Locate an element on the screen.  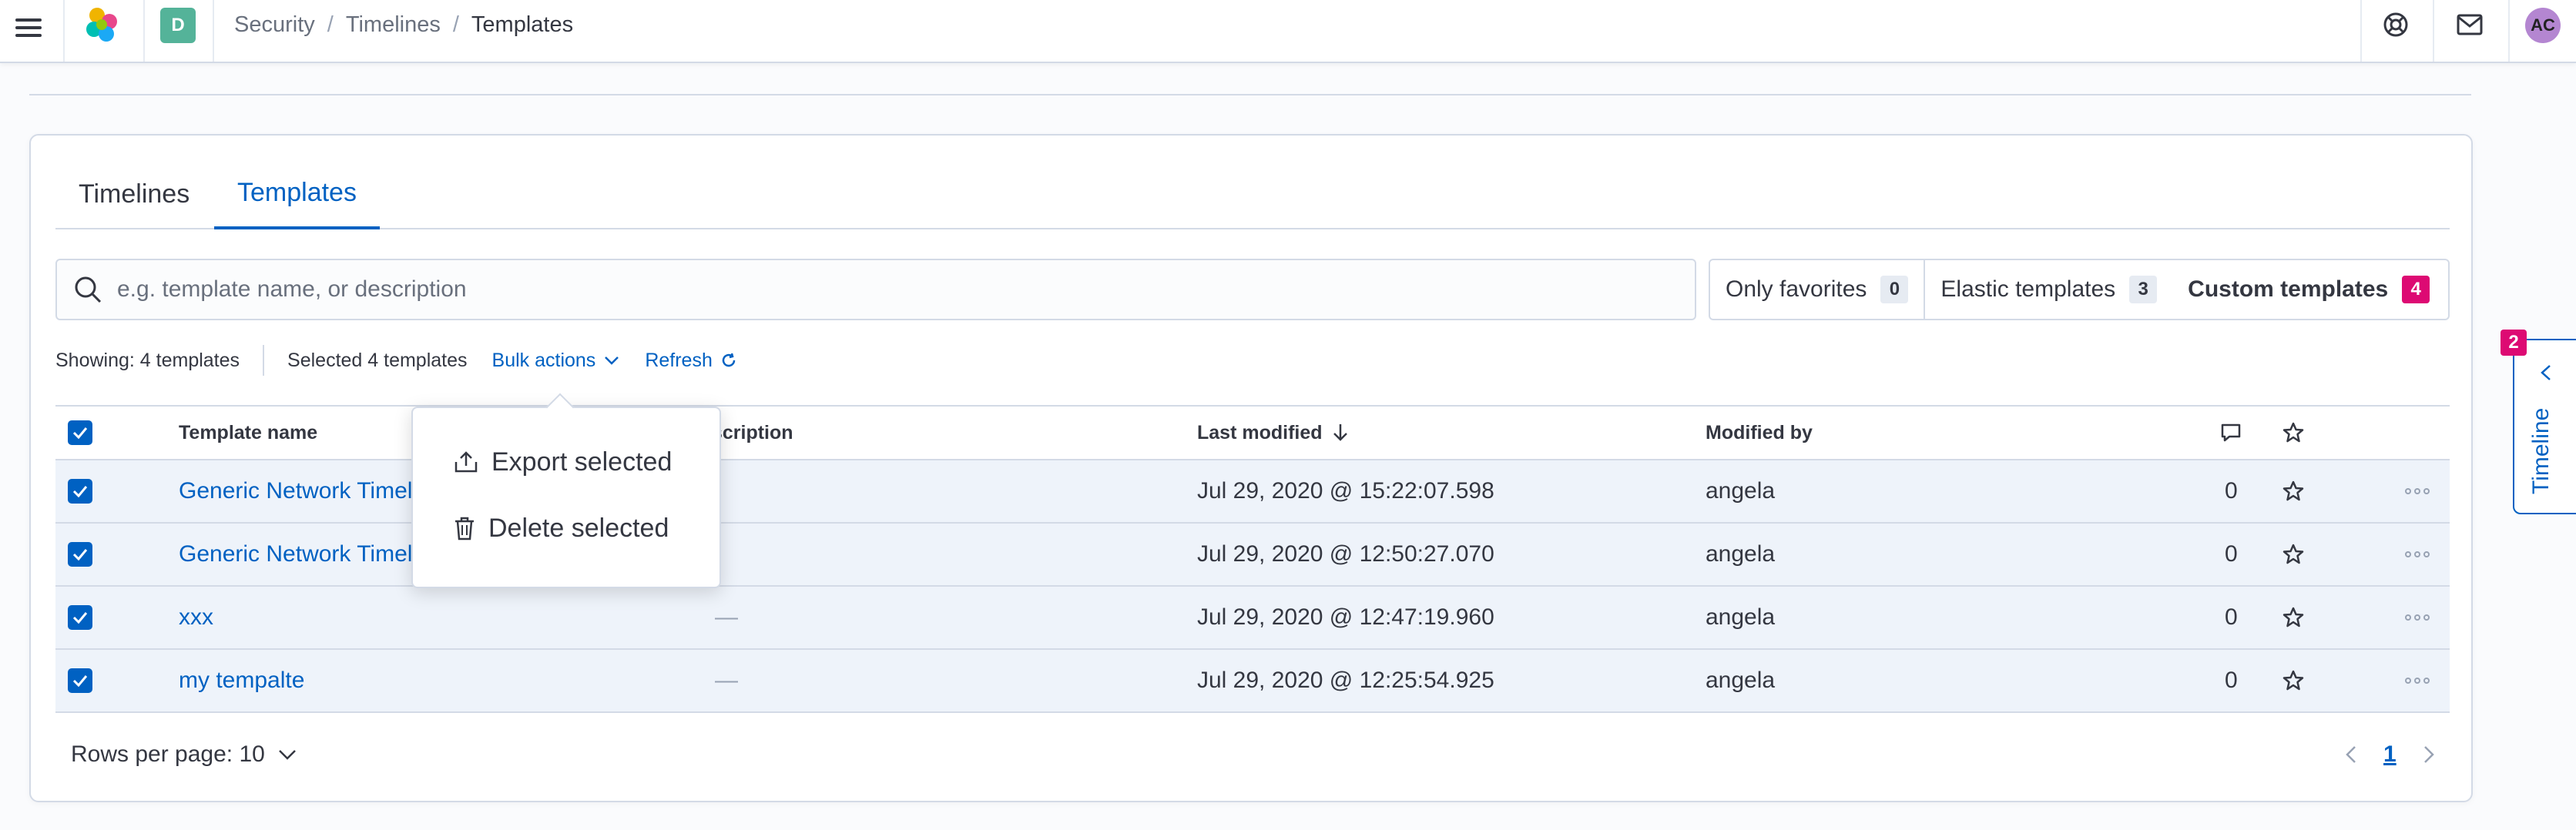
showing-count: Showing: 4 templates is located at coordinates (147, 360).